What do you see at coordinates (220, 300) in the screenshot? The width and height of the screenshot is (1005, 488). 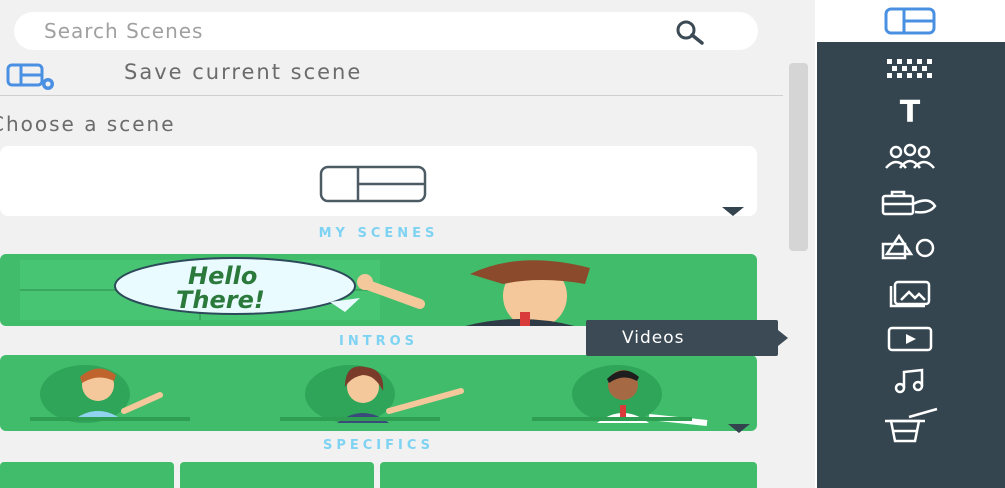 I see `speech-text-2: There!` at bounding box center [220, 300].